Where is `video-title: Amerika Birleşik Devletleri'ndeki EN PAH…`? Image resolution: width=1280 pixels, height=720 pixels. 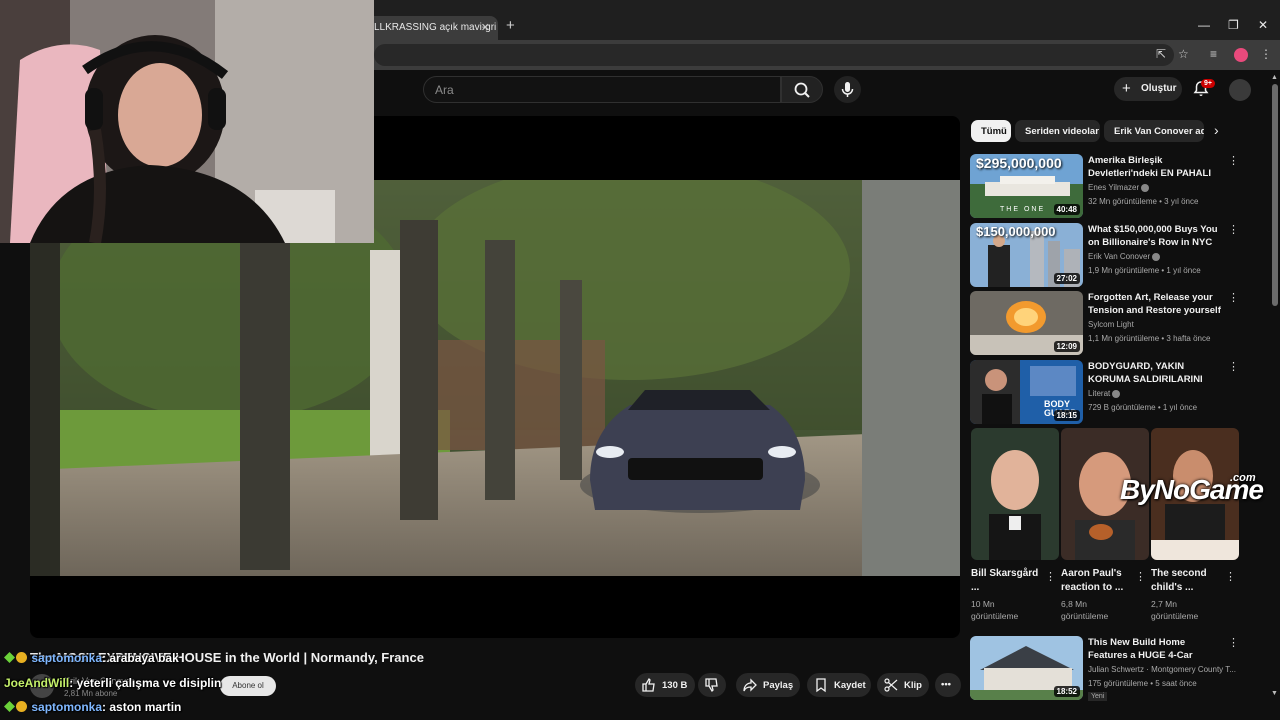
video-title: Amerika Birleşik Devletleri'ndeki EN PAH… is located at coordinates (1157, 167).